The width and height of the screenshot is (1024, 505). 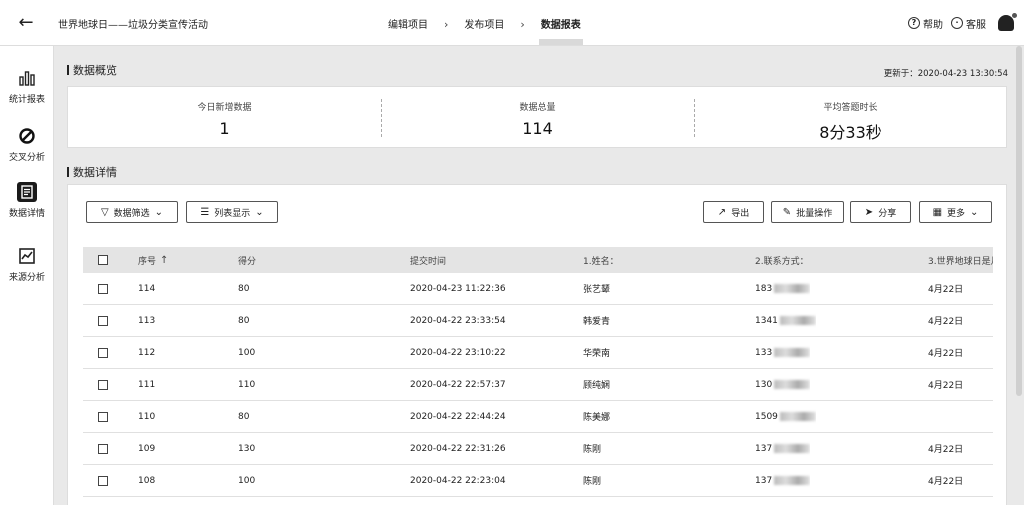 I want to click on list-display-label: 列表显示, so click(x=232, y=213).